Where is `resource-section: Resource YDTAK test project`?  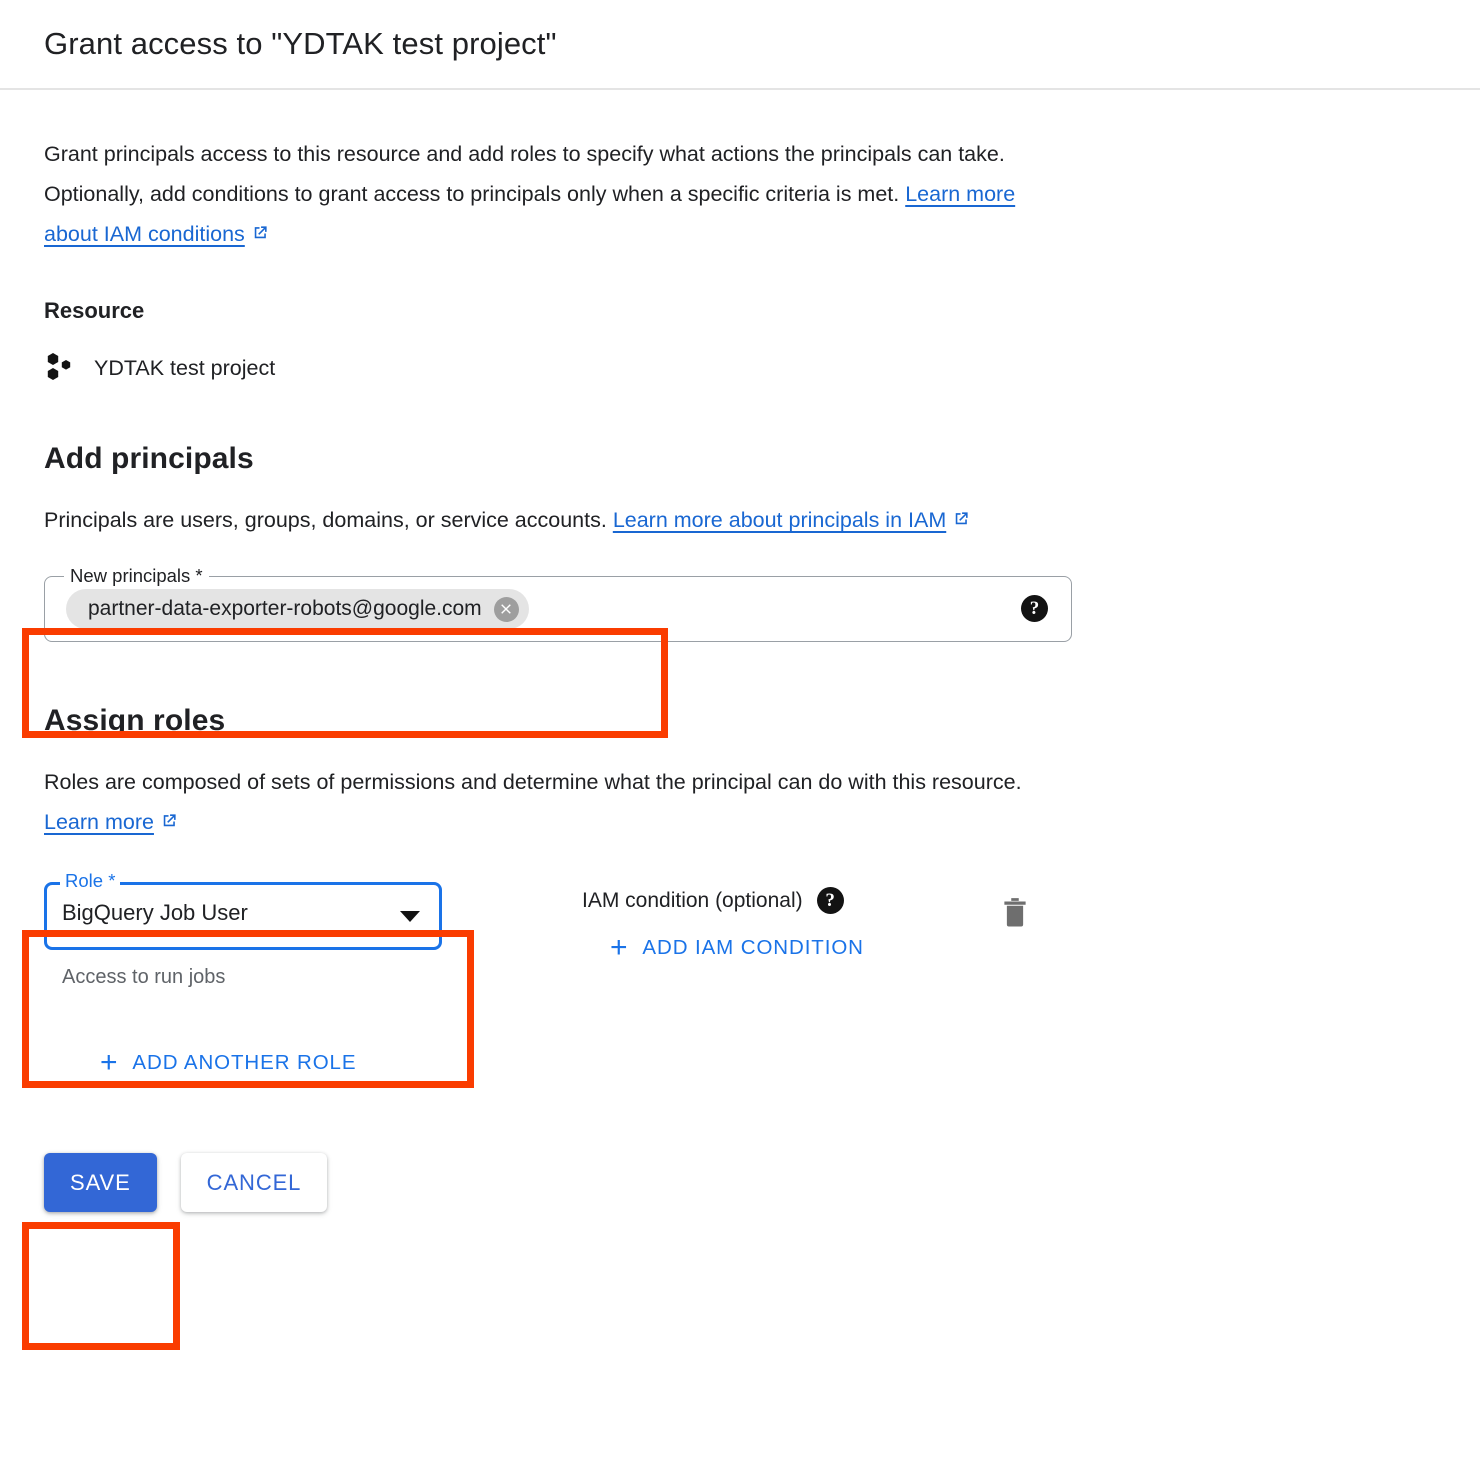 resource-section: Resource YDTAK test project is located at coordinates (740, 342).